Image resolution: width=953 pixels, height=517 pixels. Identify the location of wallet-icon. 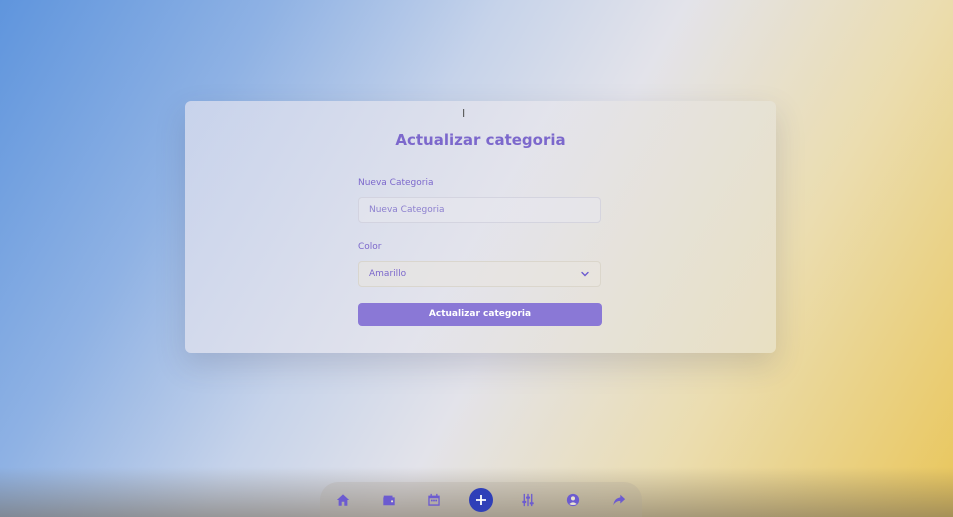
(389, 500).